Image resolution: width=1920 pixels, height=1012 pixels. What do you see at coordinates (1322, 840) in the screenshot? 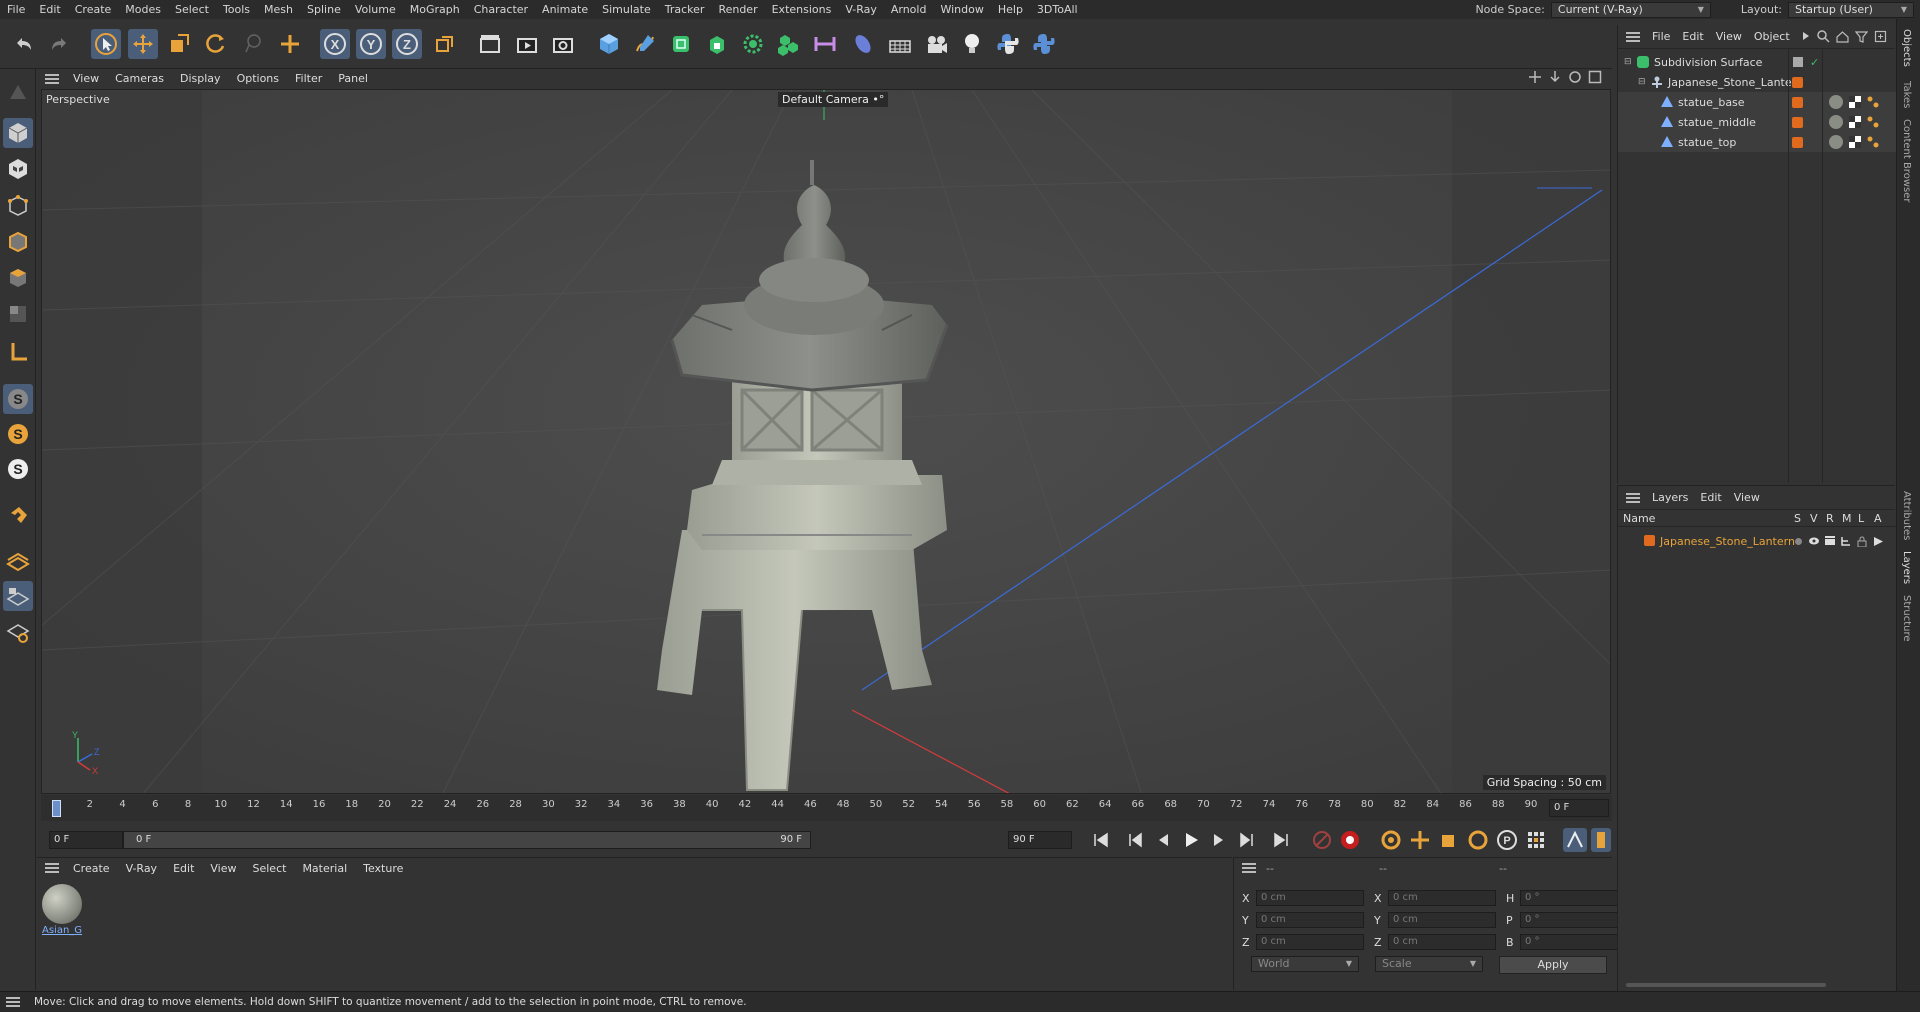
I see `record-keys-disabled-icon` at bounding box center [1322, 840].